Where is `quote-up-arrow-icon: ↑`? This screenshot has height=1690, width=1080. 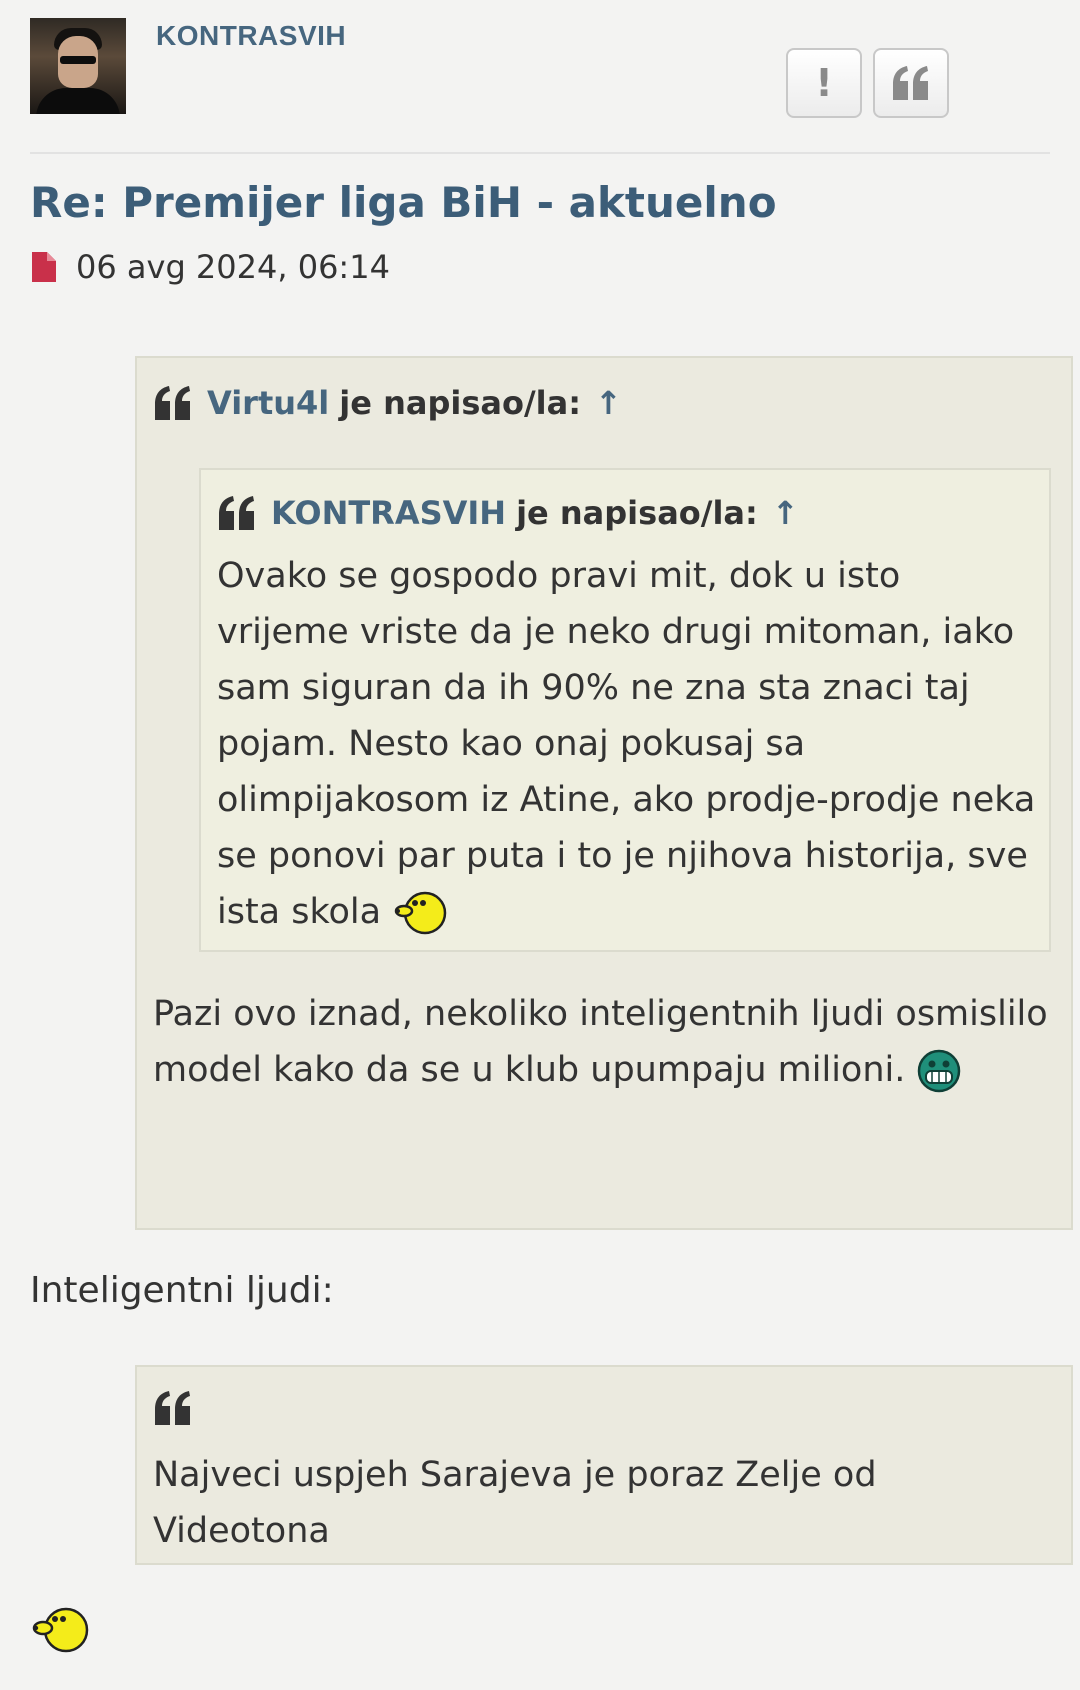
quote-up-arrow-icon: ↑ is located at coordinates (608, 403).